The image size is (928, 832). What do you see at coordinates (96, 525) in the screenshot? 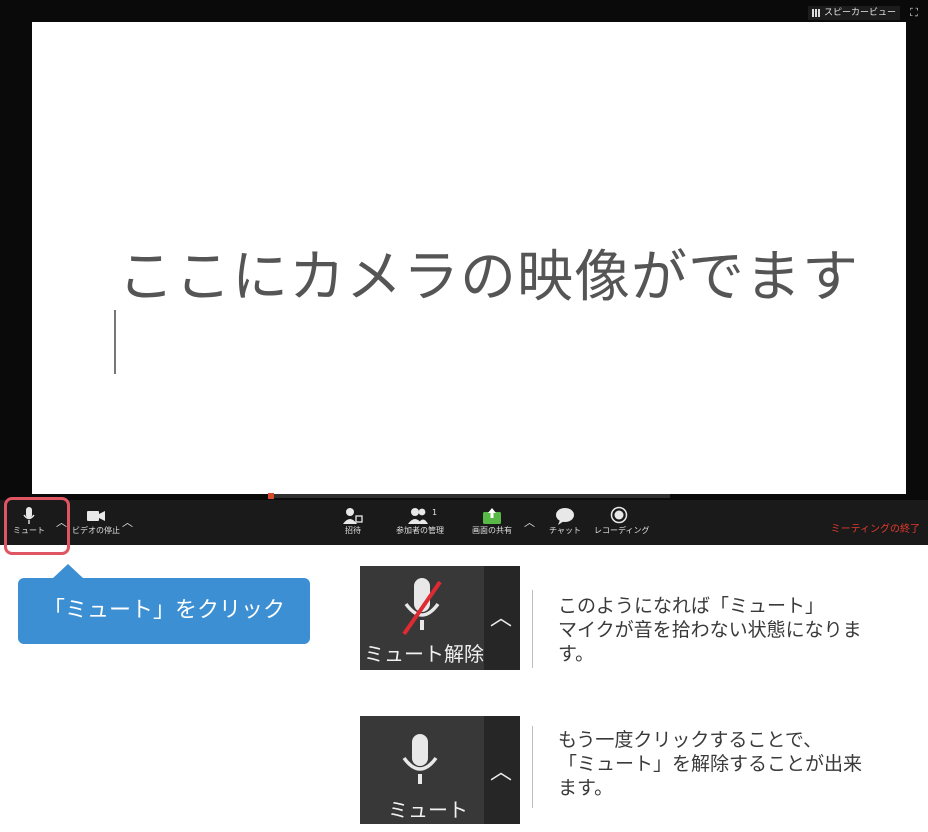
I see `stop-video-button: ビデオの停止` at bounding box center [96, 525].